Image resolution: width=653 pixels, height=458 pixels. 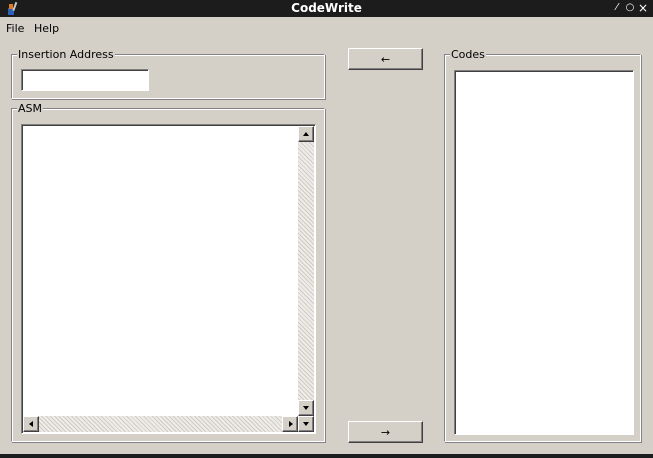 I want to click on insertion-address-field-frame, so click(x=85, y=80).